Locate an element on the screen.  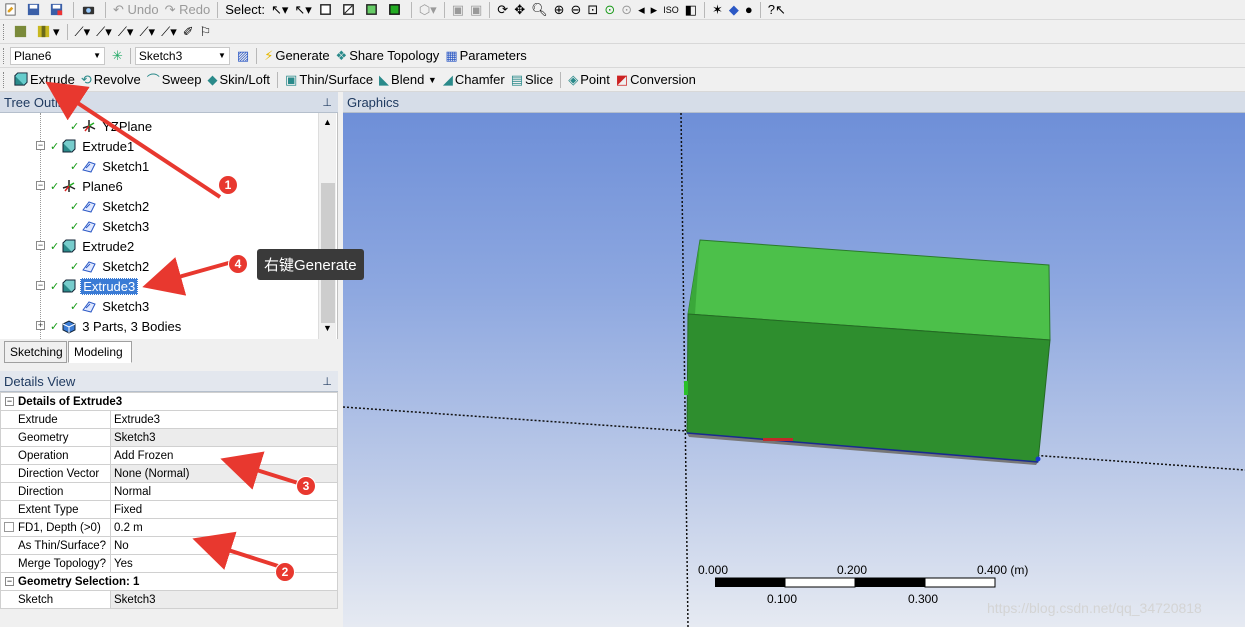
callout-3-label: 3 is located at coordinates (306, 486).